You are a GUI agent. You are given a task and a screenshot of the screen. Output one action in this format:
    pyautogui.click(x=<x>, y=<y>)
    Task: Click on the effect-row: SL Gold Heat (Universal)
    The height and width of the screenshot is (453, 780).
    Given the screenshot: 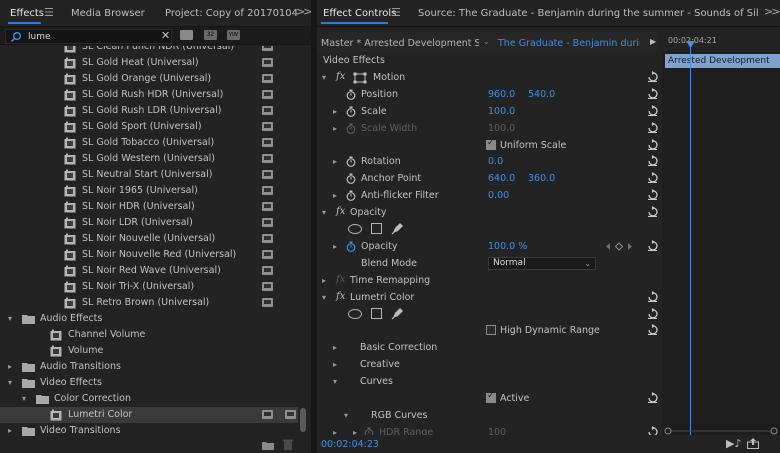 What is the action you would take?
    pyautogui.click(x=149, y=63)
    